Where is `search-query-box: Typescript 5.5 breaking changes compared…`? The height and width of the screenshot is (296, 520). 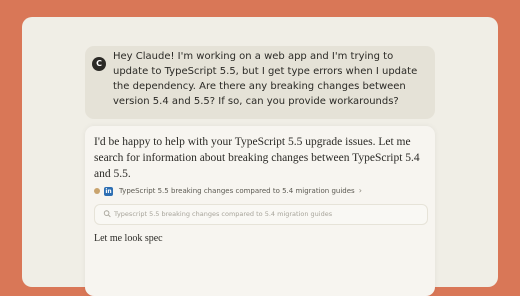
search-query-box: Typescript 5.5 breaking changes compared… is located at coordinates (261, 214).